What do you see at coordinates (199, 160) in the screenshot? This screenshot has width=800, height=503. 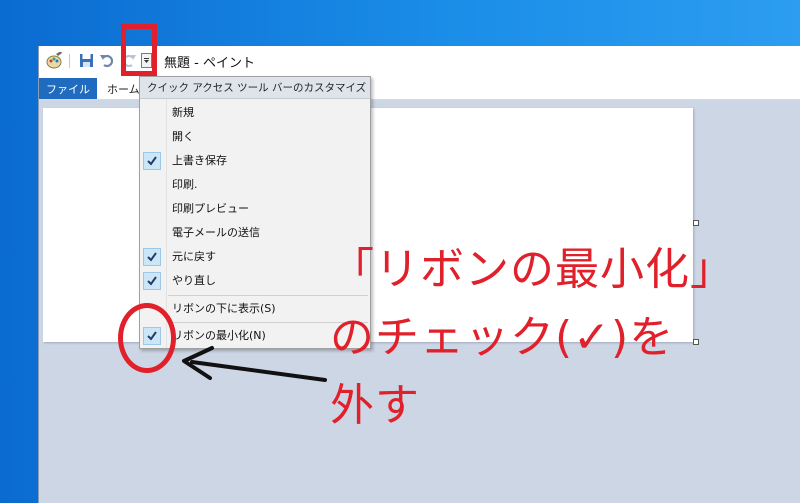 I see `menu-item-label: 上書き保存` at bounding box center [199, 160].